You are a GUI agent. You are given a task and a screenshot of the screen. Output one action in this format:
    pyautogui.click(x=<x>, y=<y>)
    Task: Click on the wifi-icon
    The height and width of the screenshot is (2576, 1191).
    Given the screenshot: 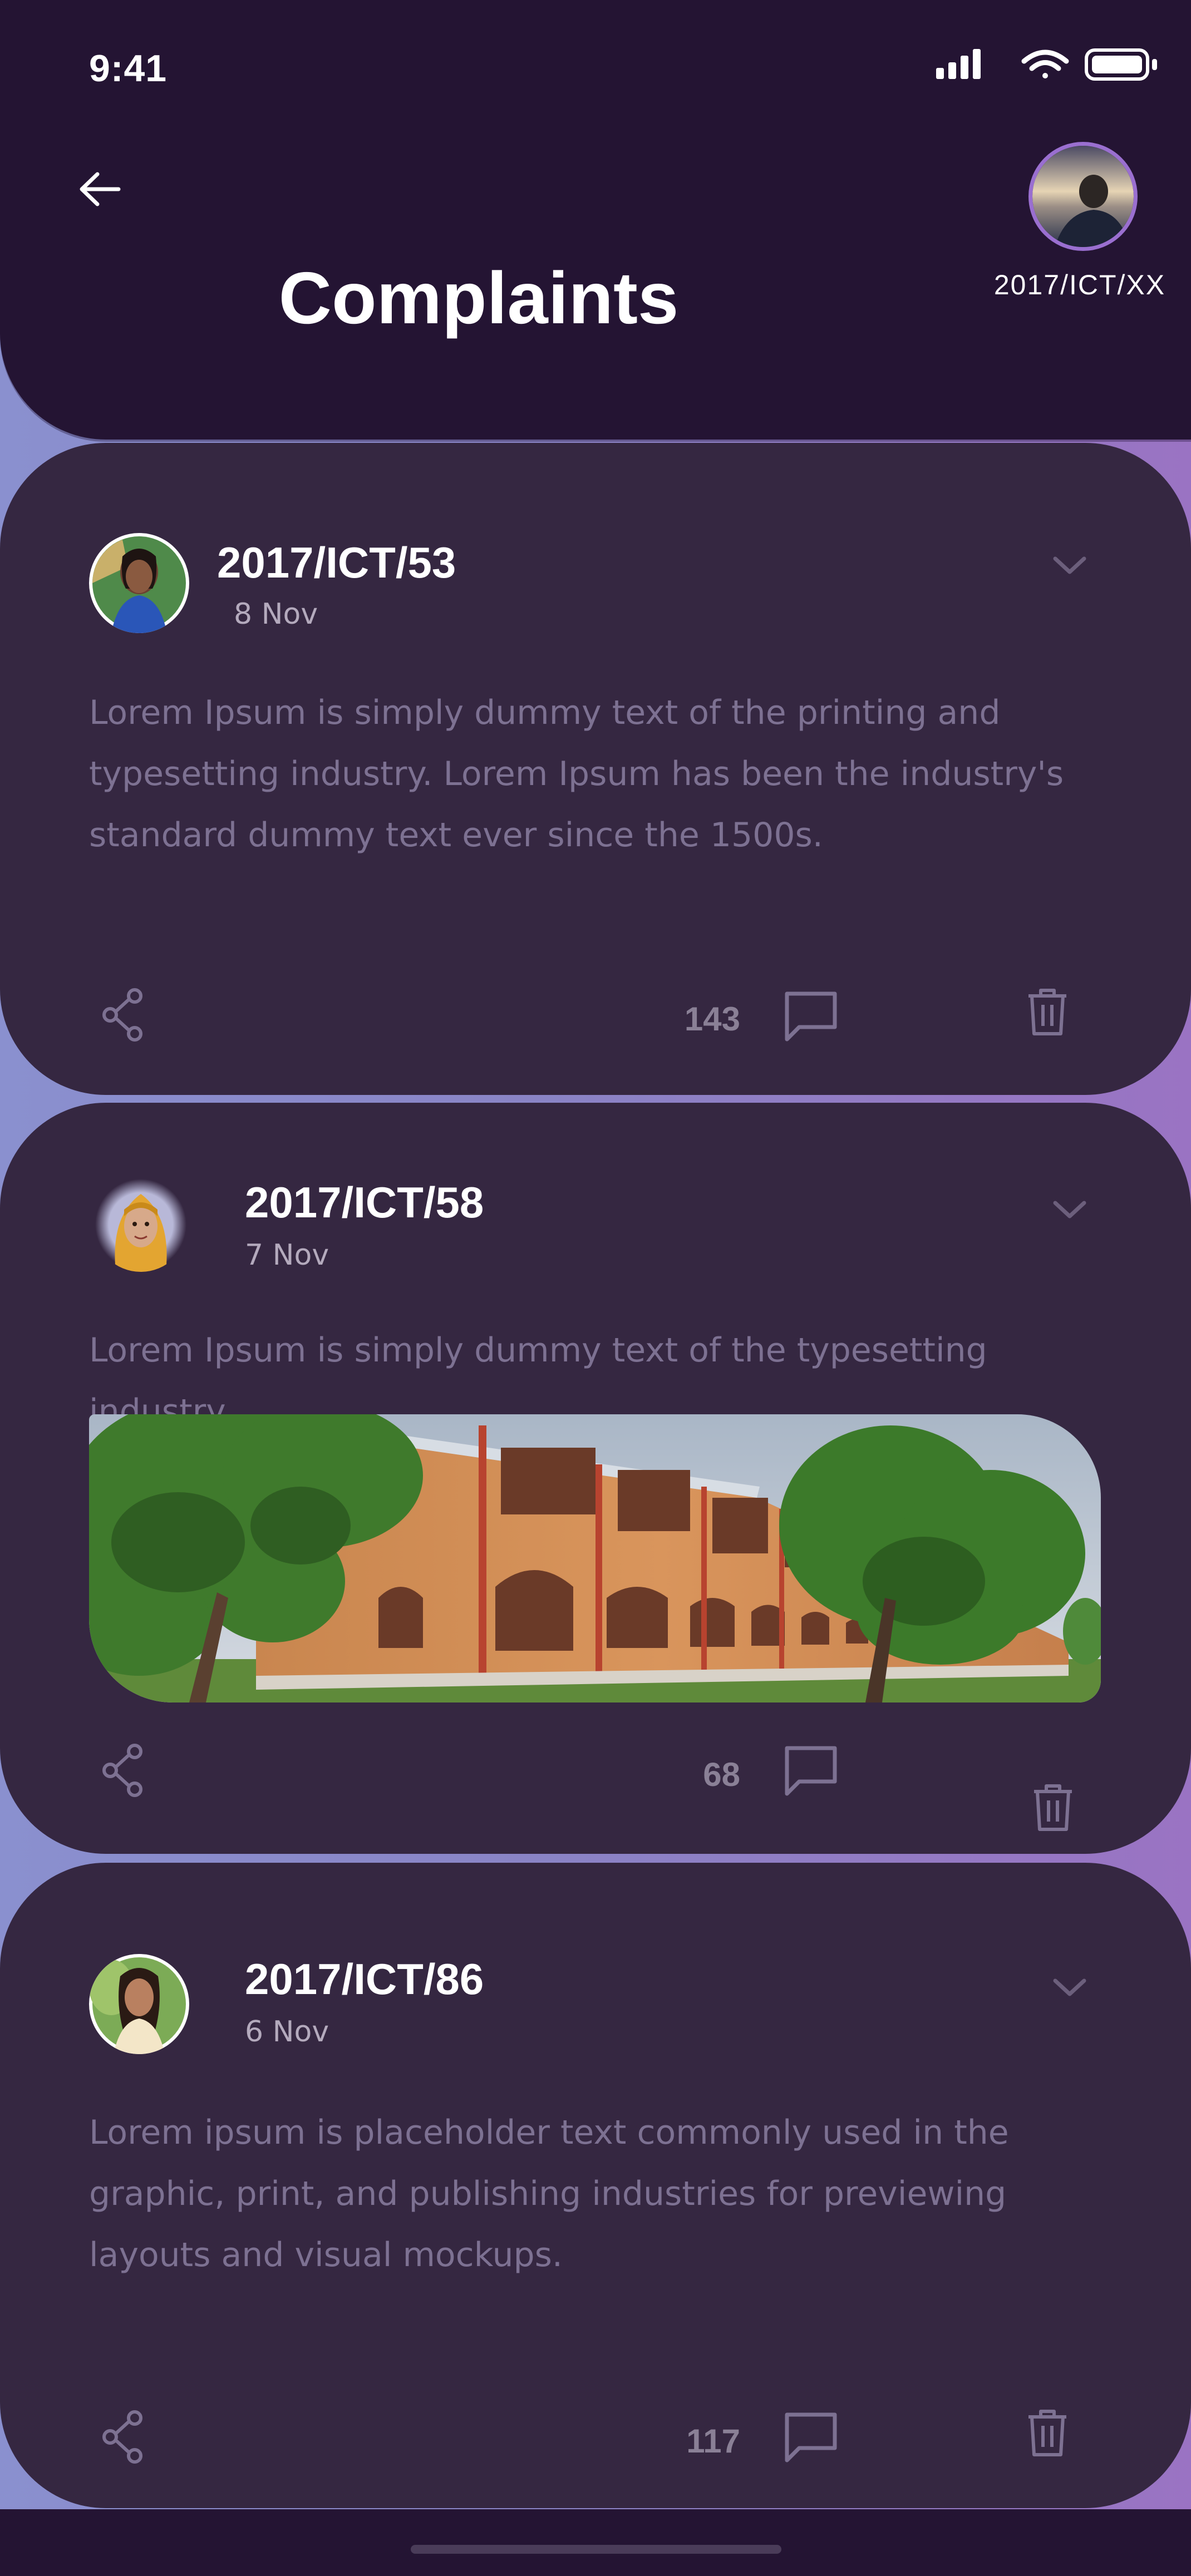 What is the action you would take?
    pyautogui.click(x=1045, y=64)
    